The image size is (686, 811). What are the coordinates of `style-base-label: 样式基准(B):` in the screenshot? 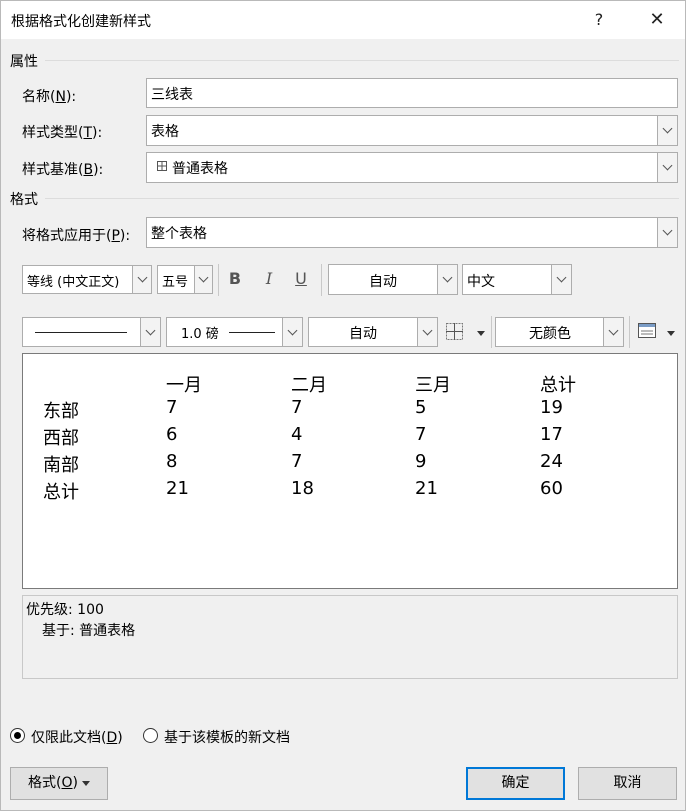 It's located at (63, 170).